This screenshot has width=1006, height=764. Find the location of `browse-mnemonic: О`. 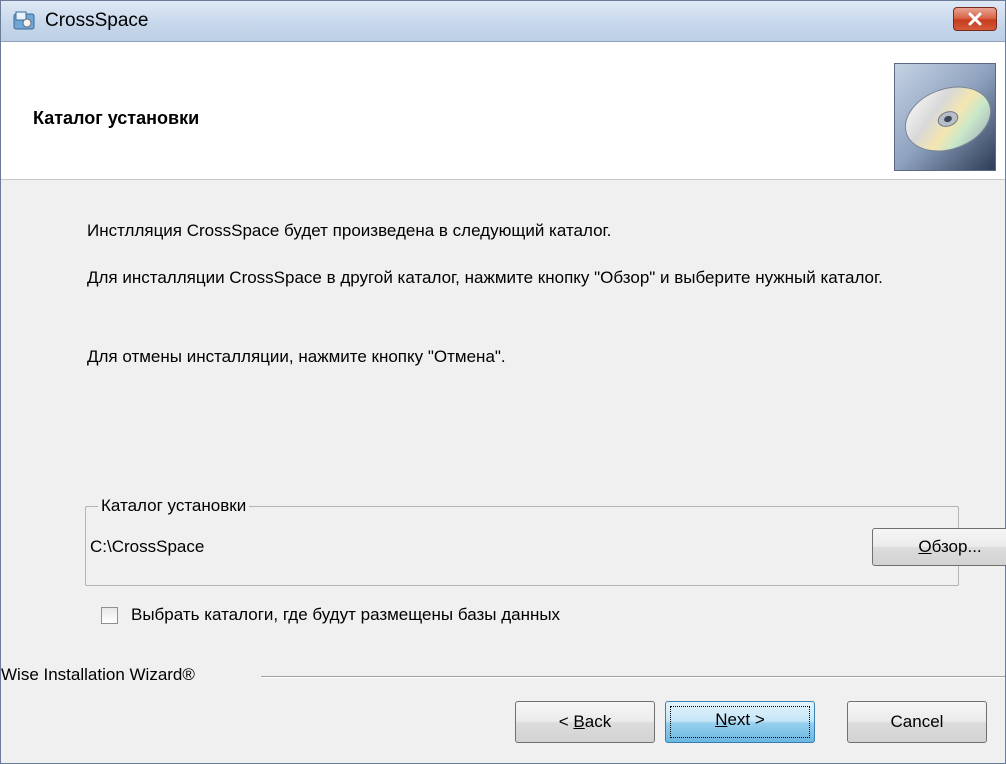

browse-mnemonic: О is located at coordinates (925, 546).